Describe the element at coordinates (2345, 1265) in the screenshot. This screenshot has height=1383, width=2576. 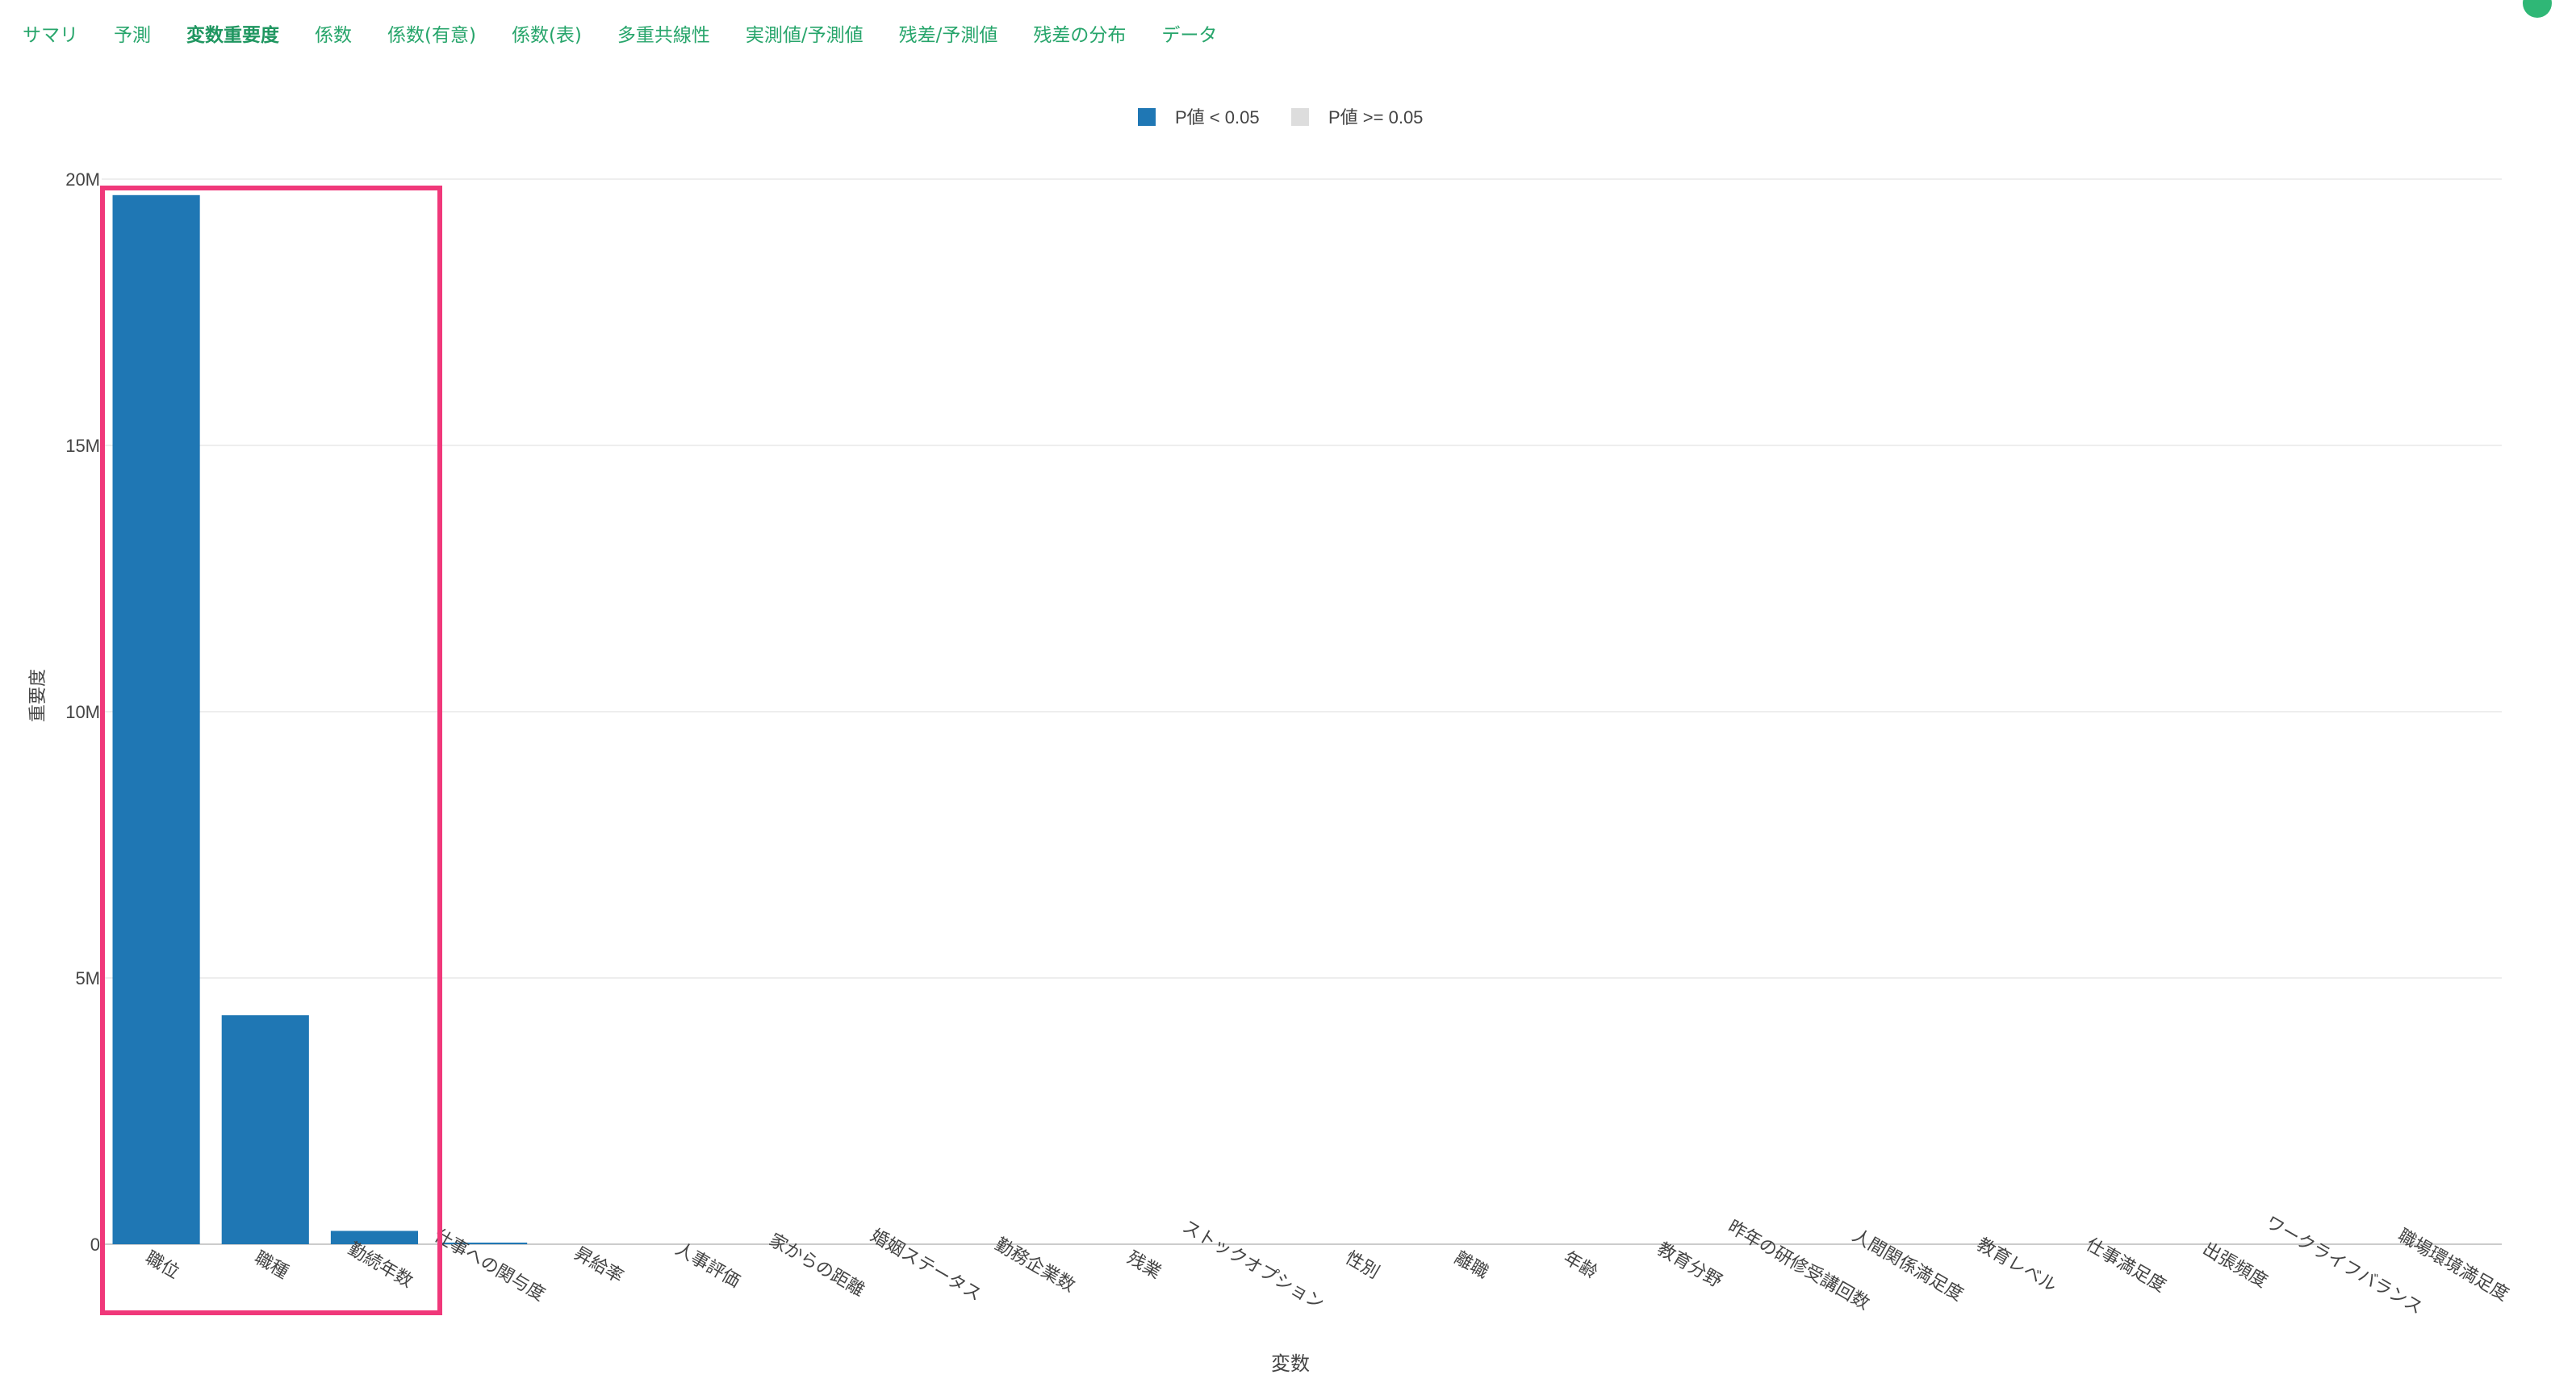
I see `x-tick-label: ワークライフバランス` at that location.